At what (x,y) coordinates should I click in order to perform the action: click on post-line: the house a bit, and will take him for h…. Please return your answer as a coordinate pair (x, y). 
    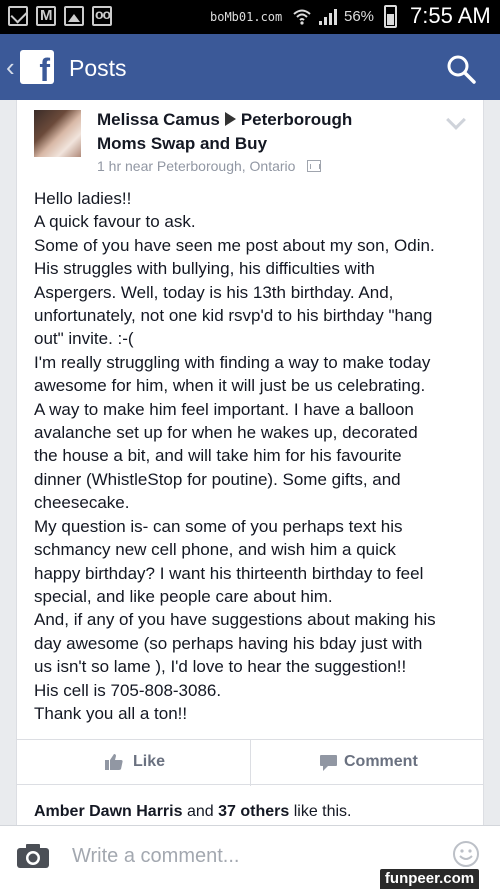
    Looking at the image, I should click on (218, 456).